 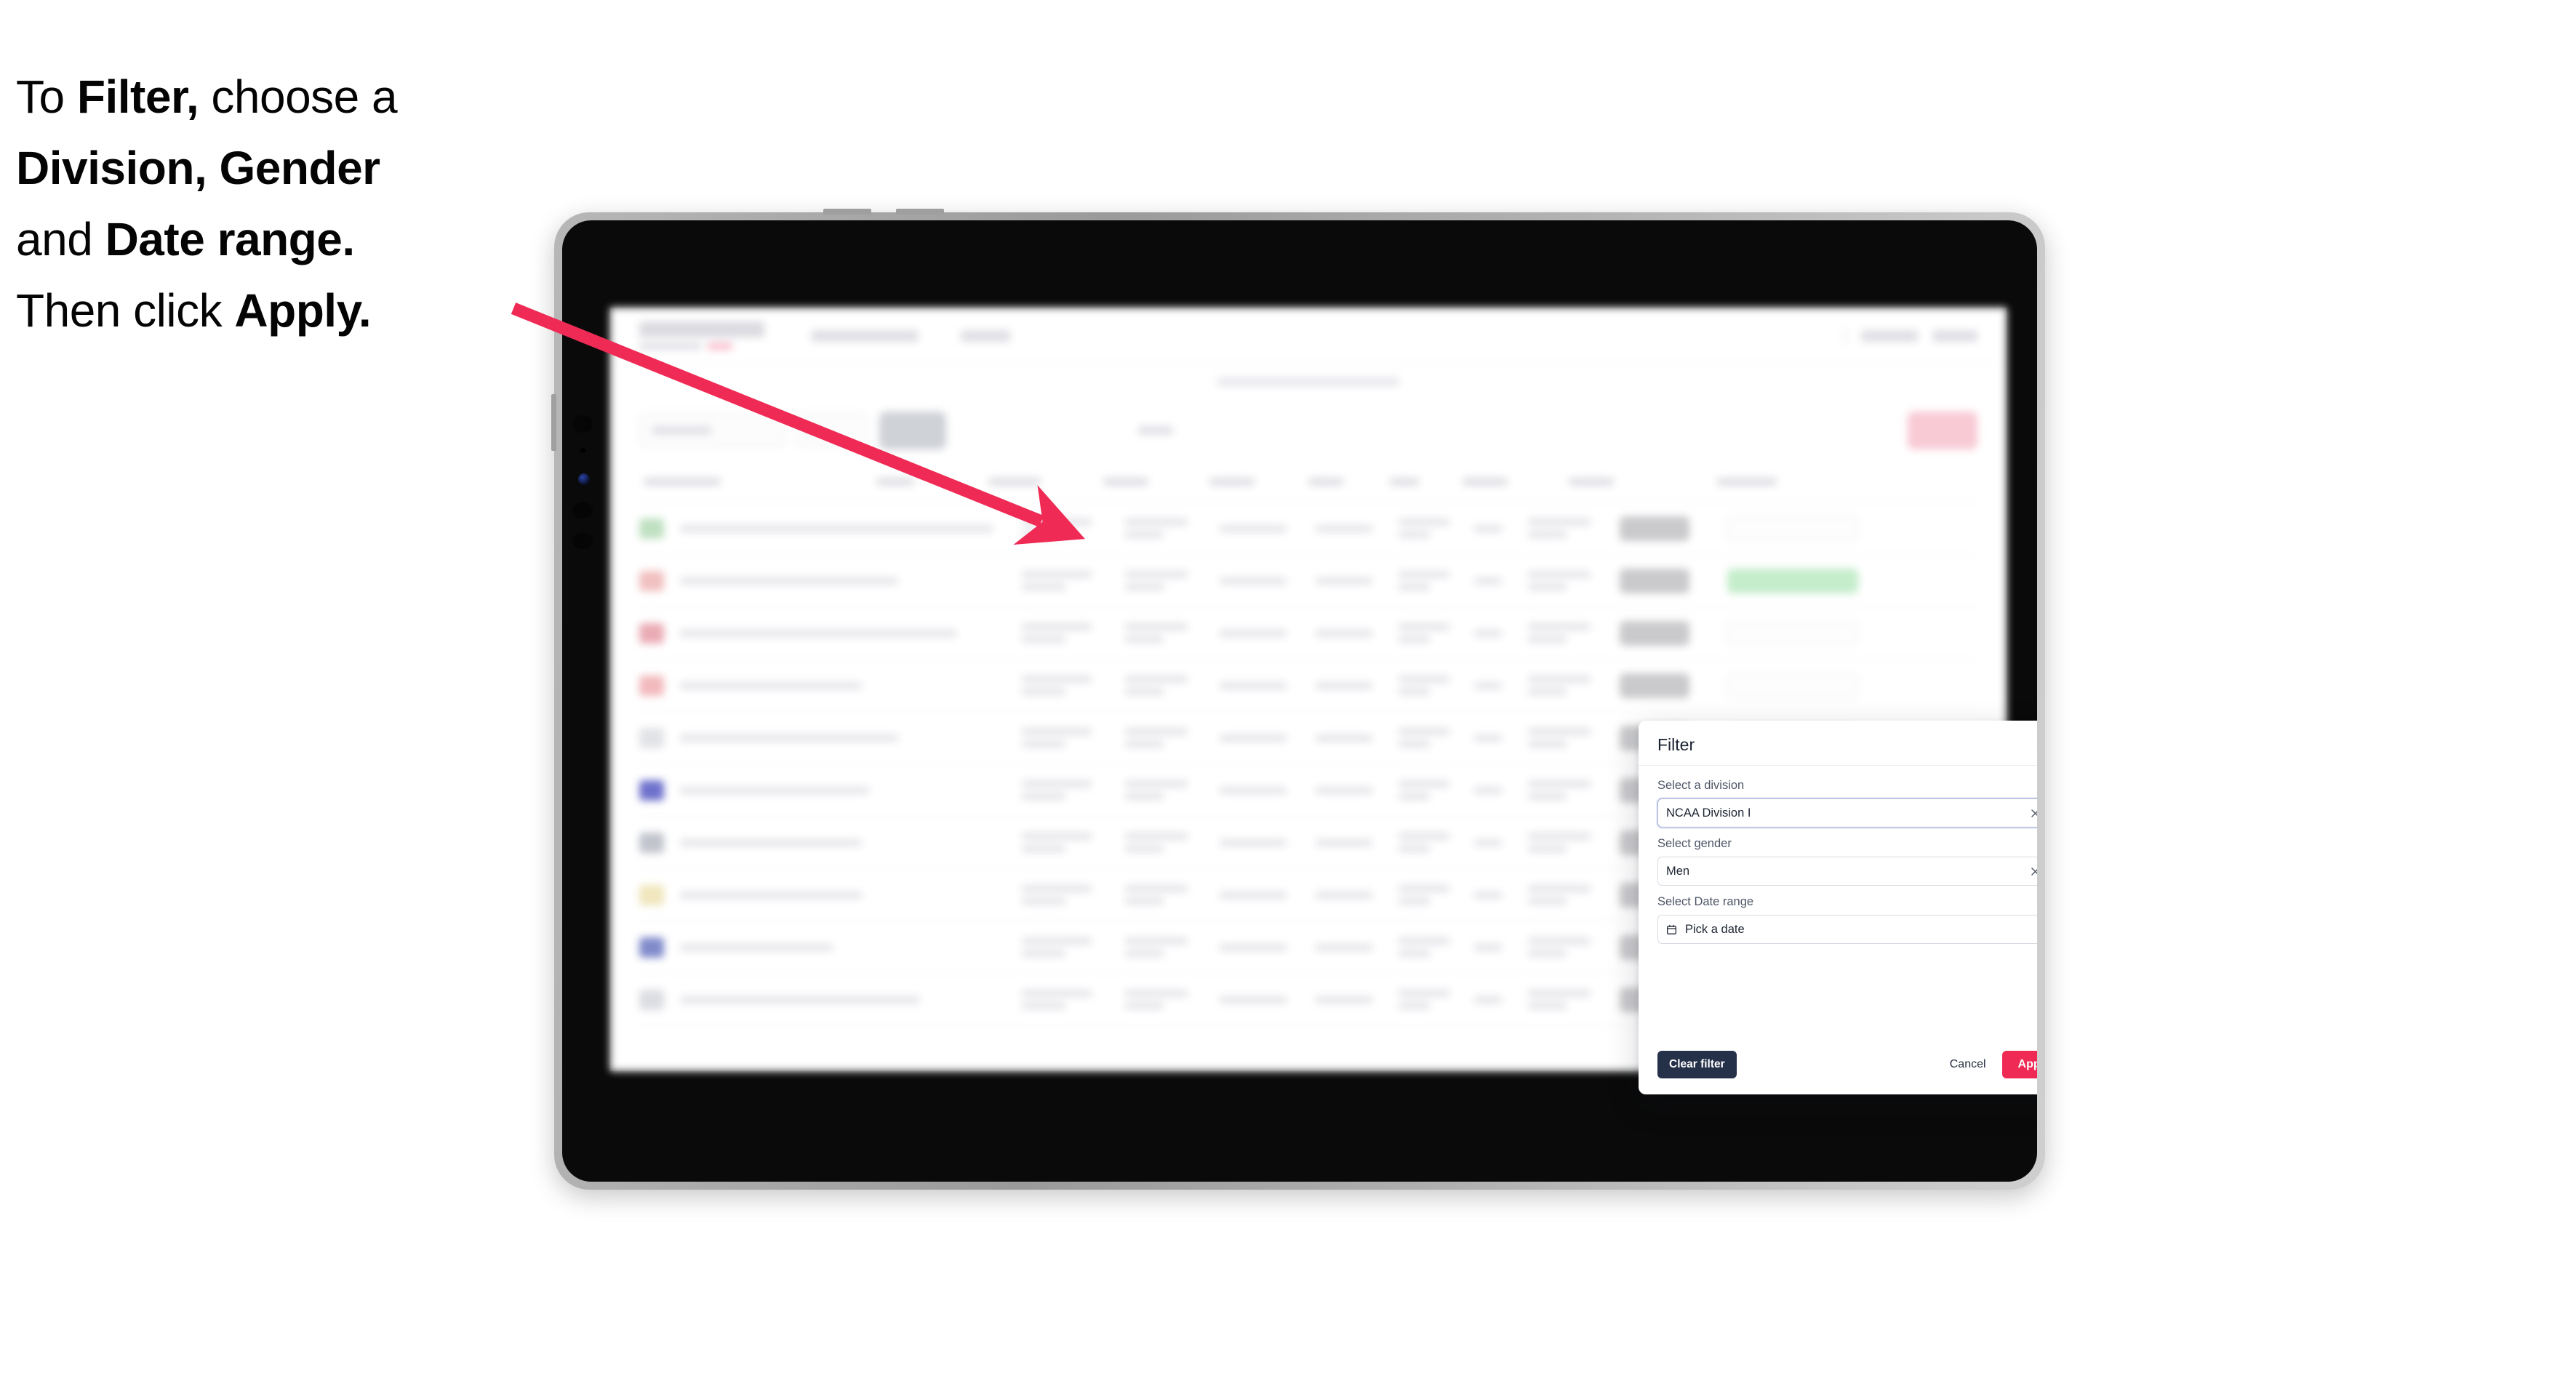 What do you see at coordinates (194, 311) in the screenshot?
I see `instruction-line-4: Then click Apply.` at bounding box center [194, 311].